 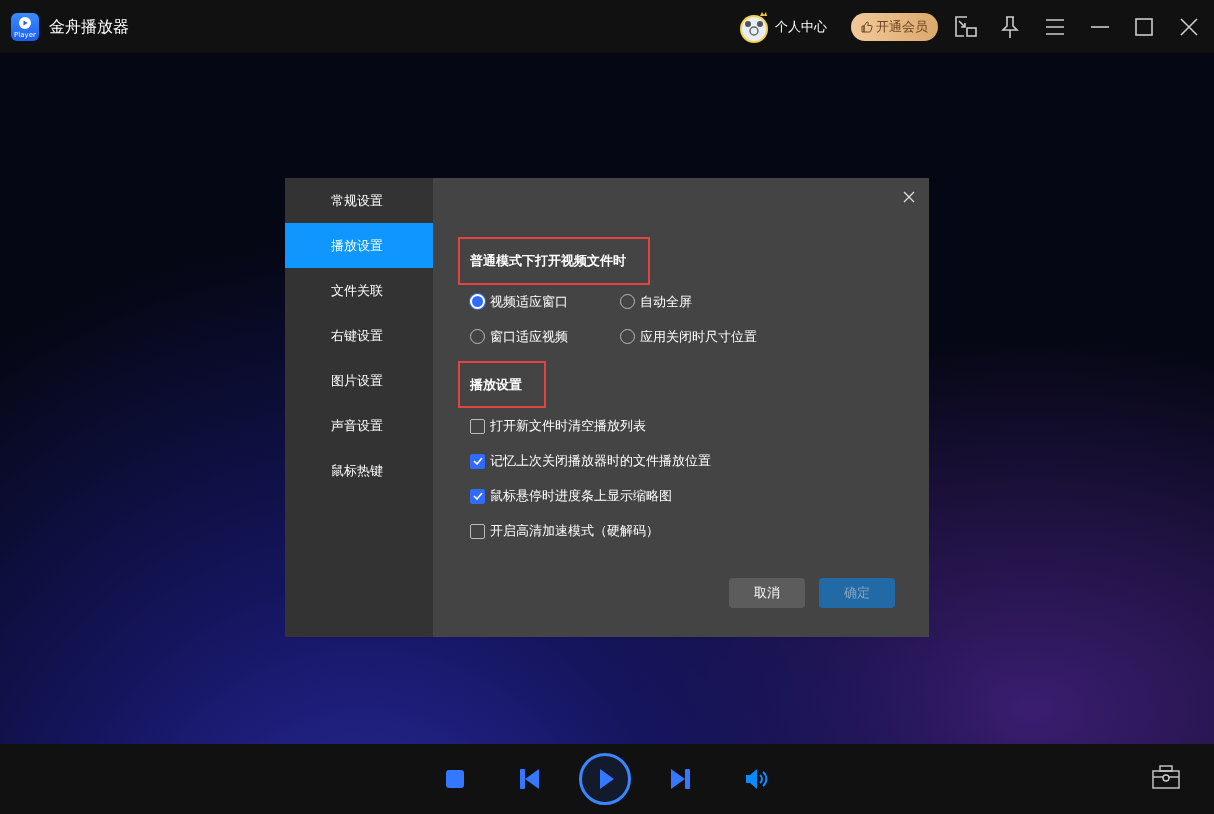 What do you see at coordinates (699, 496) in the screenshot?
I see `checkbox-option: 鼠标悬停时进度条上显示缩略图` at bounding box center [699, 496].